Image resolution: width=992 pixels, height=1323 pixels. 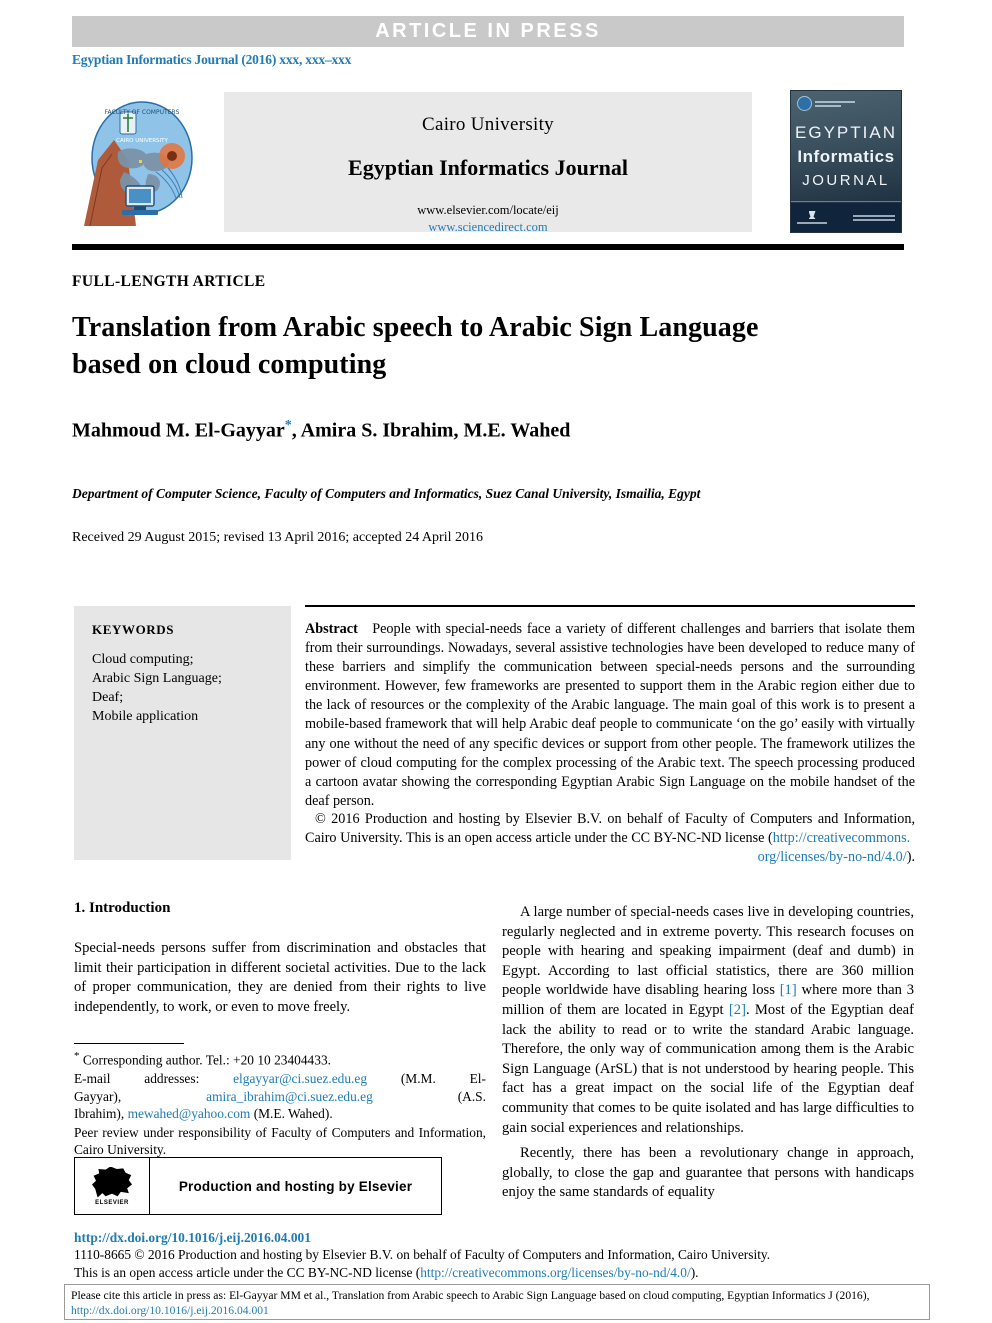 What do you see at coordinates (846, 180) in the screenshot?
I see `cover-line-3: JOURNAL` at bounding box center [846, 180].